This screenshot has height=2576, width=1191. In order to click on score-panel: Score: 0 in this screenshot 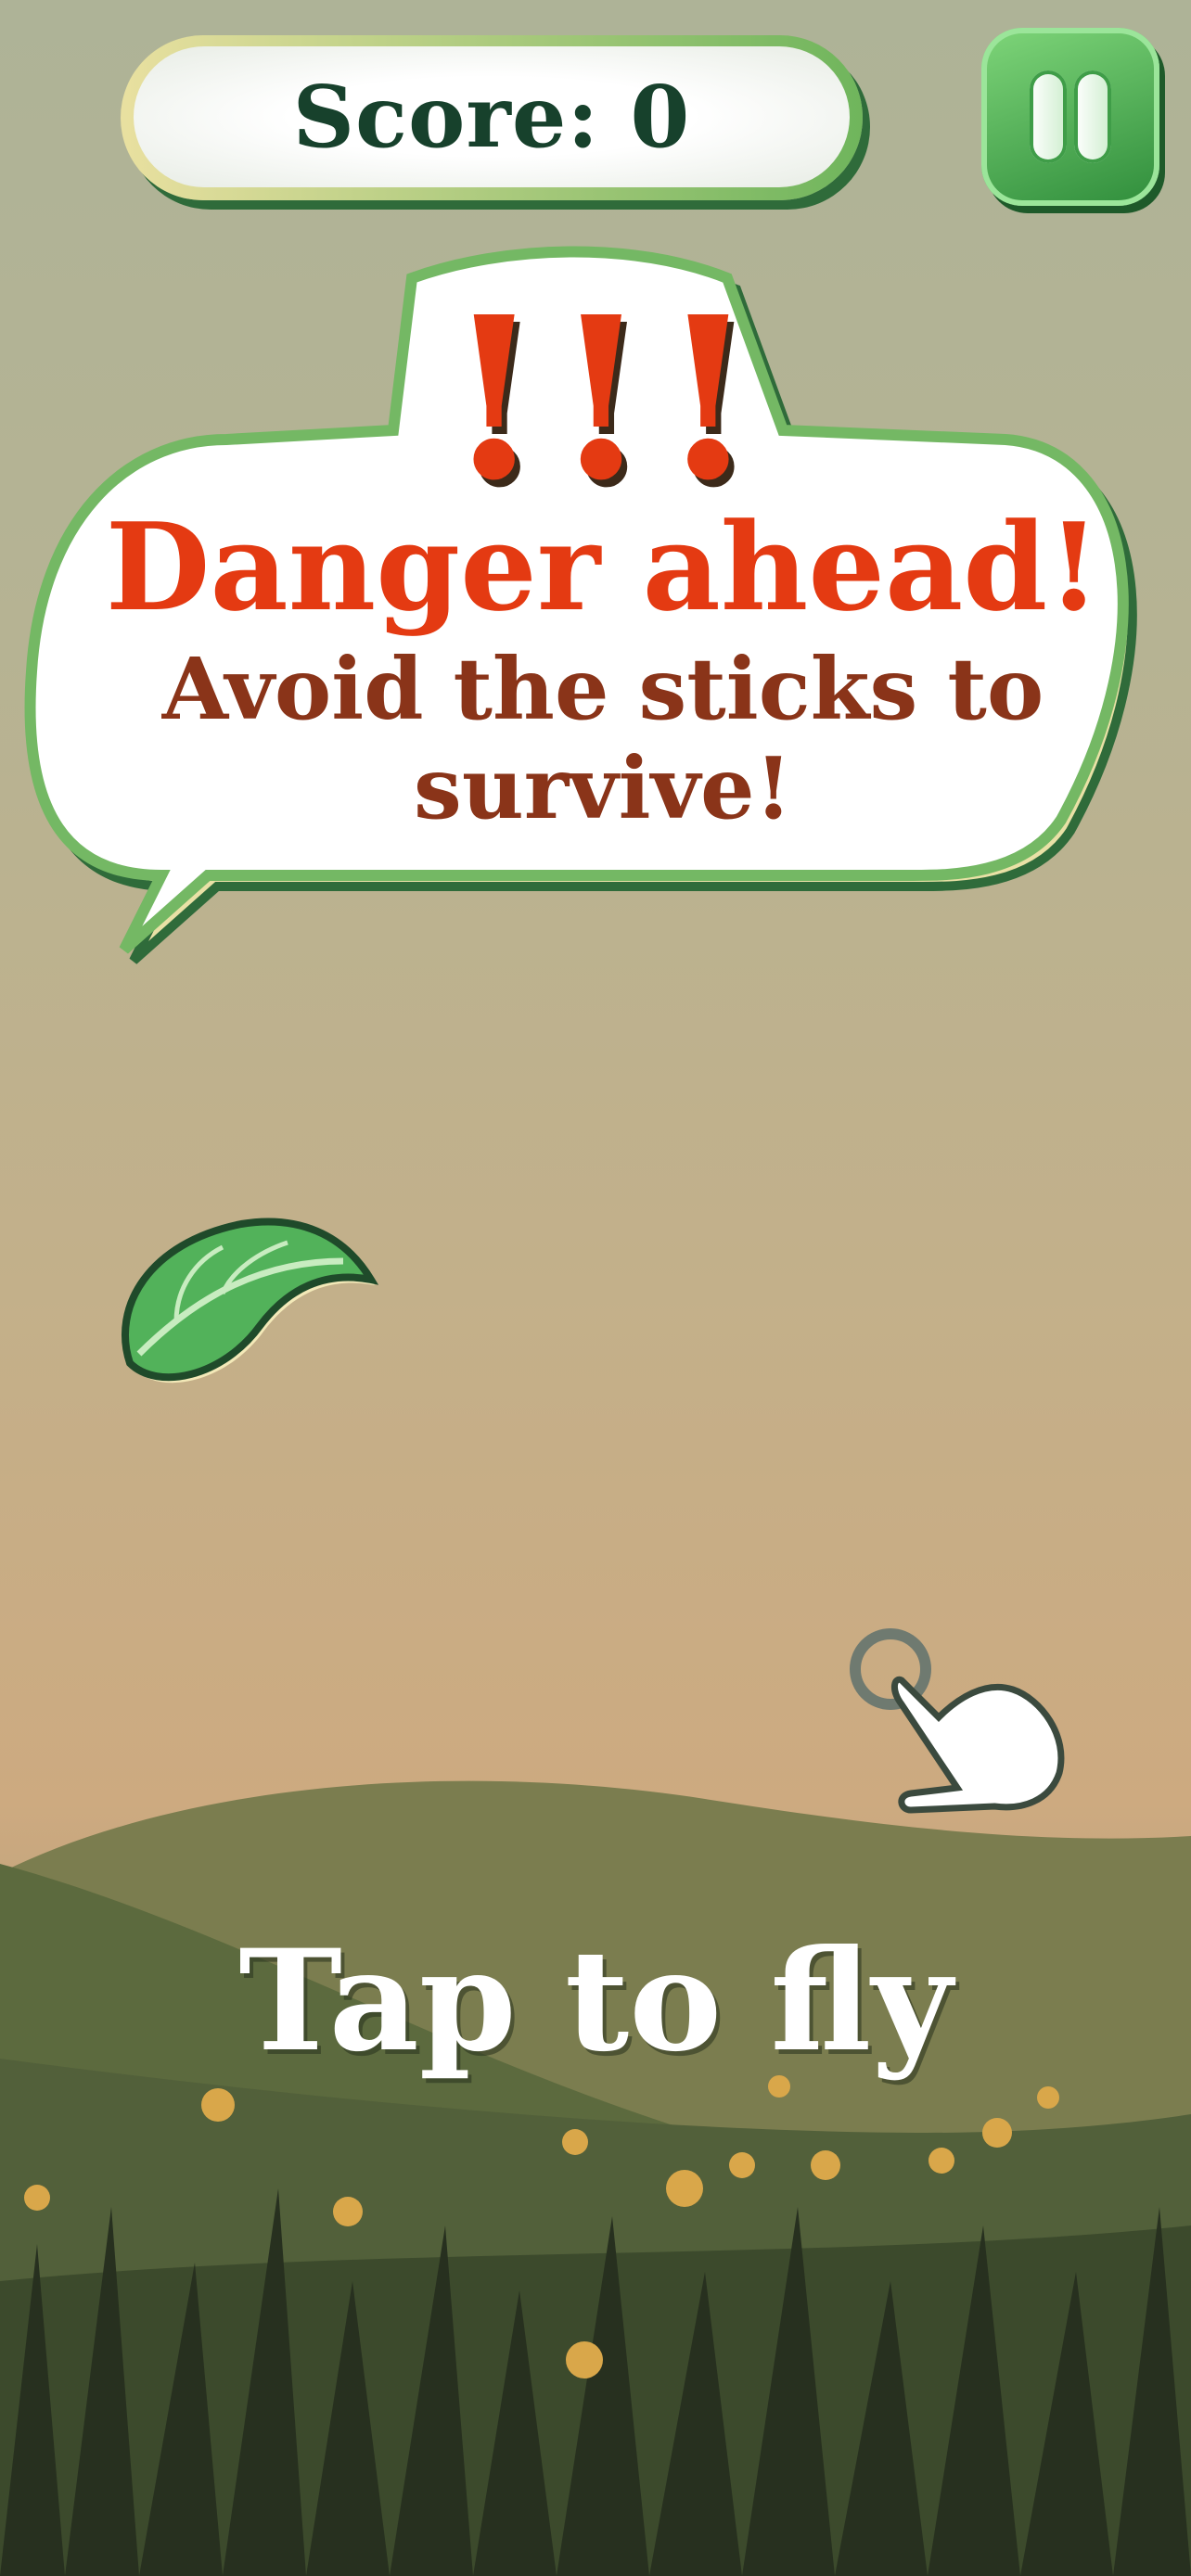, I will do `click(492, 117)`.